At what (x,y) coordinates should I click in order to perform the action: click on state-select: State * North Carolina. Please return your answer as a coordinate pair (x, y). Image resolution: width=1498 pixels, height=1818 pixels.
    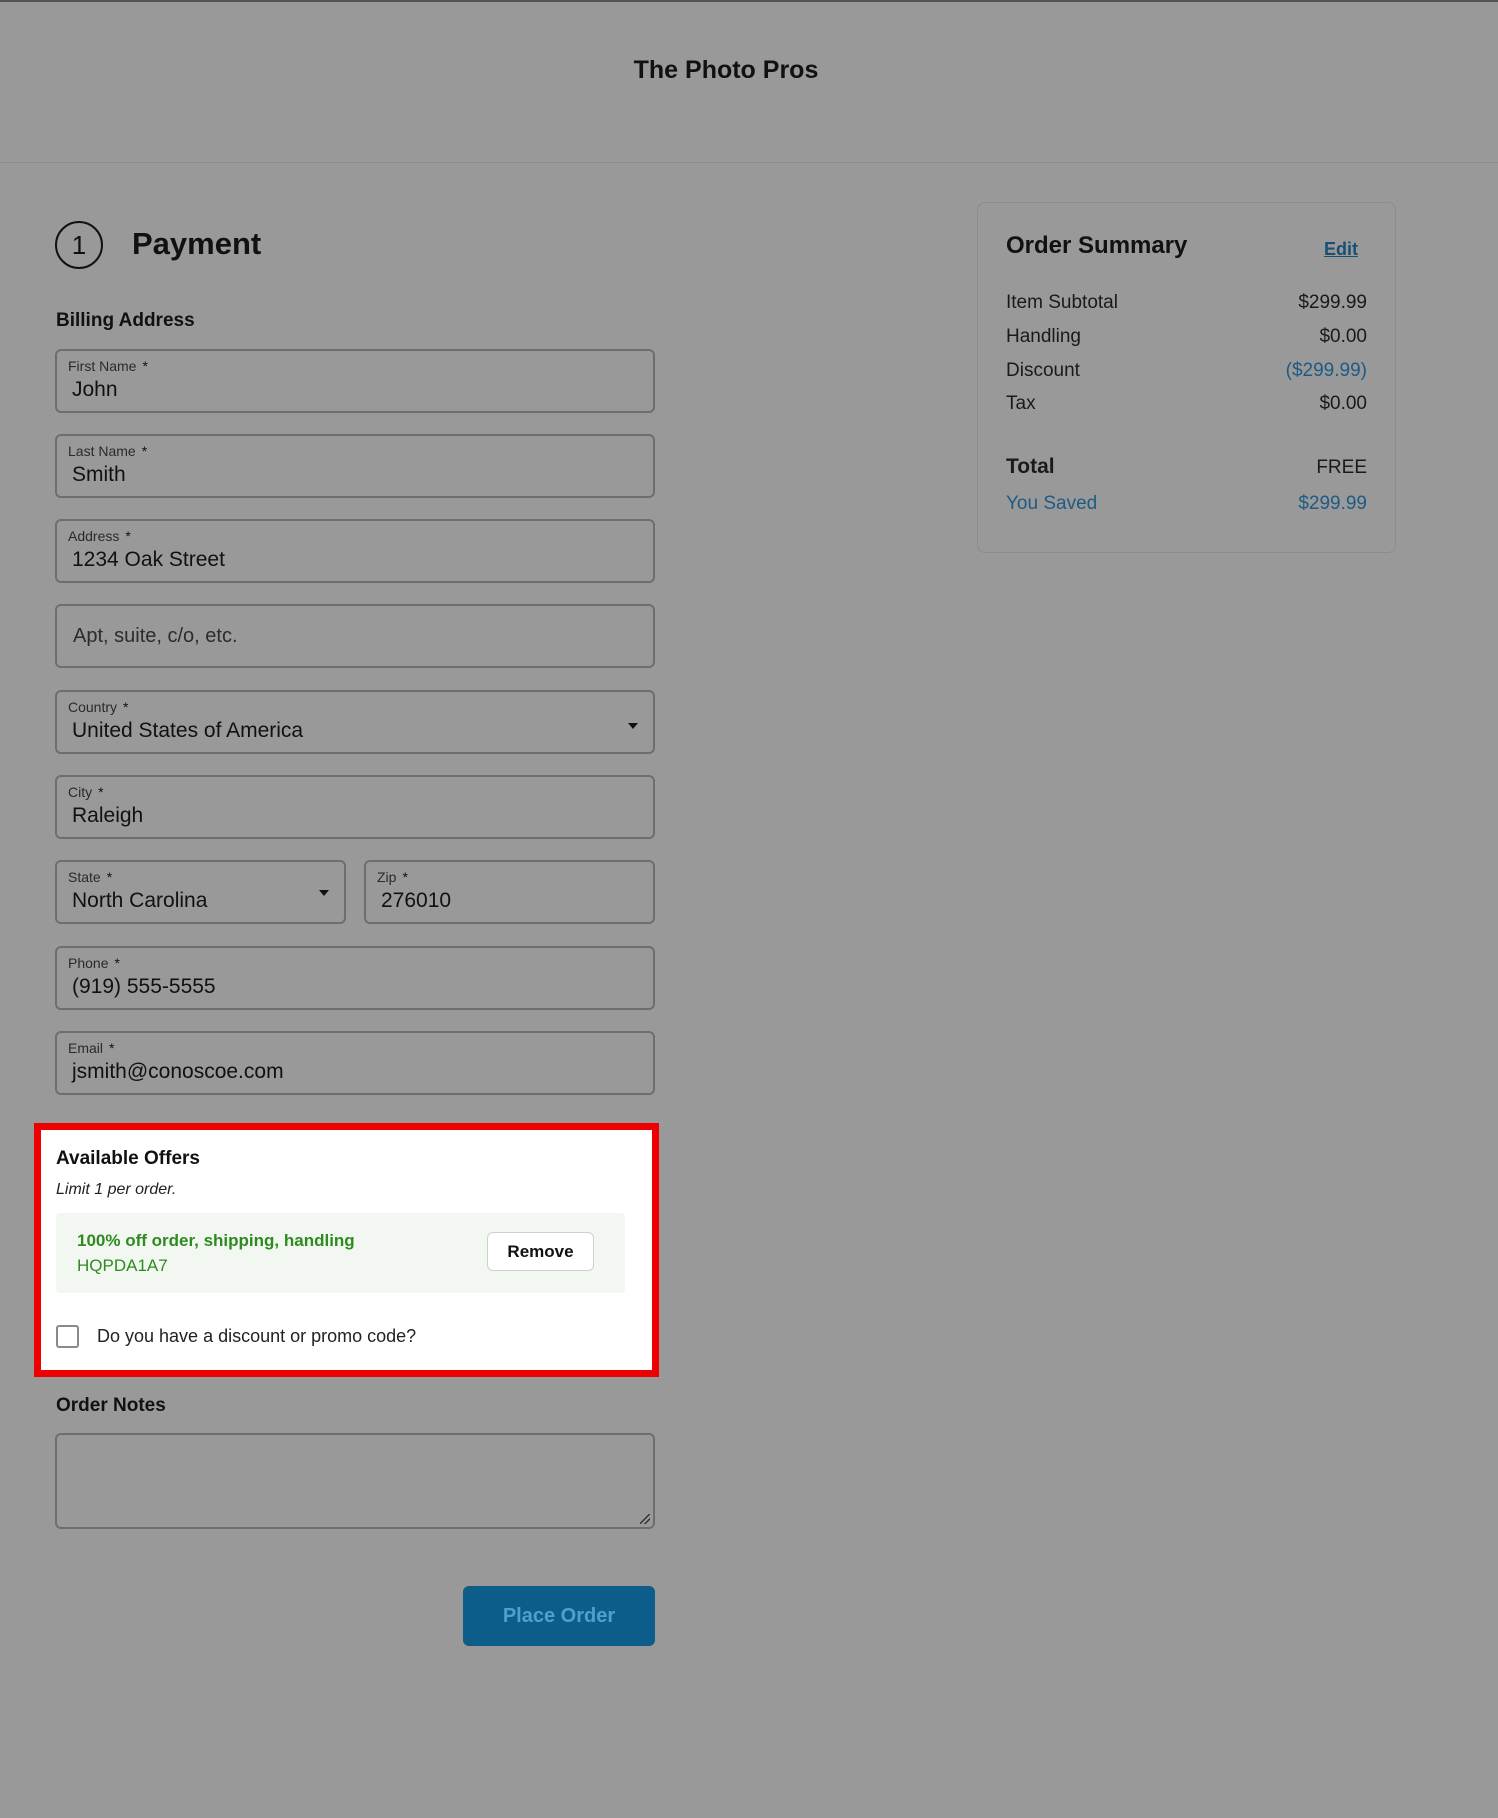
    Looking at the image, I should click on (200, 892).